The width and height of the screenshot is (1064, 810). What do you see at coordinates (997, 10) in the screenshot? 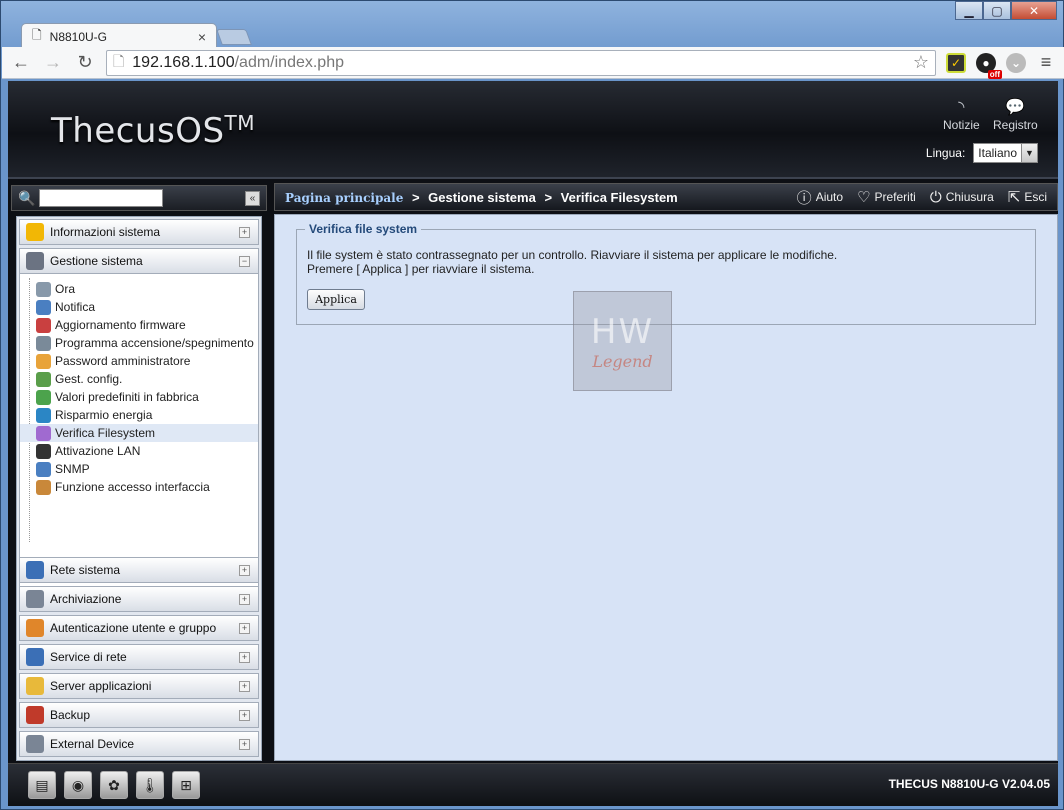
I see `maximize-button: ▢` at bounding box center [997, 10].